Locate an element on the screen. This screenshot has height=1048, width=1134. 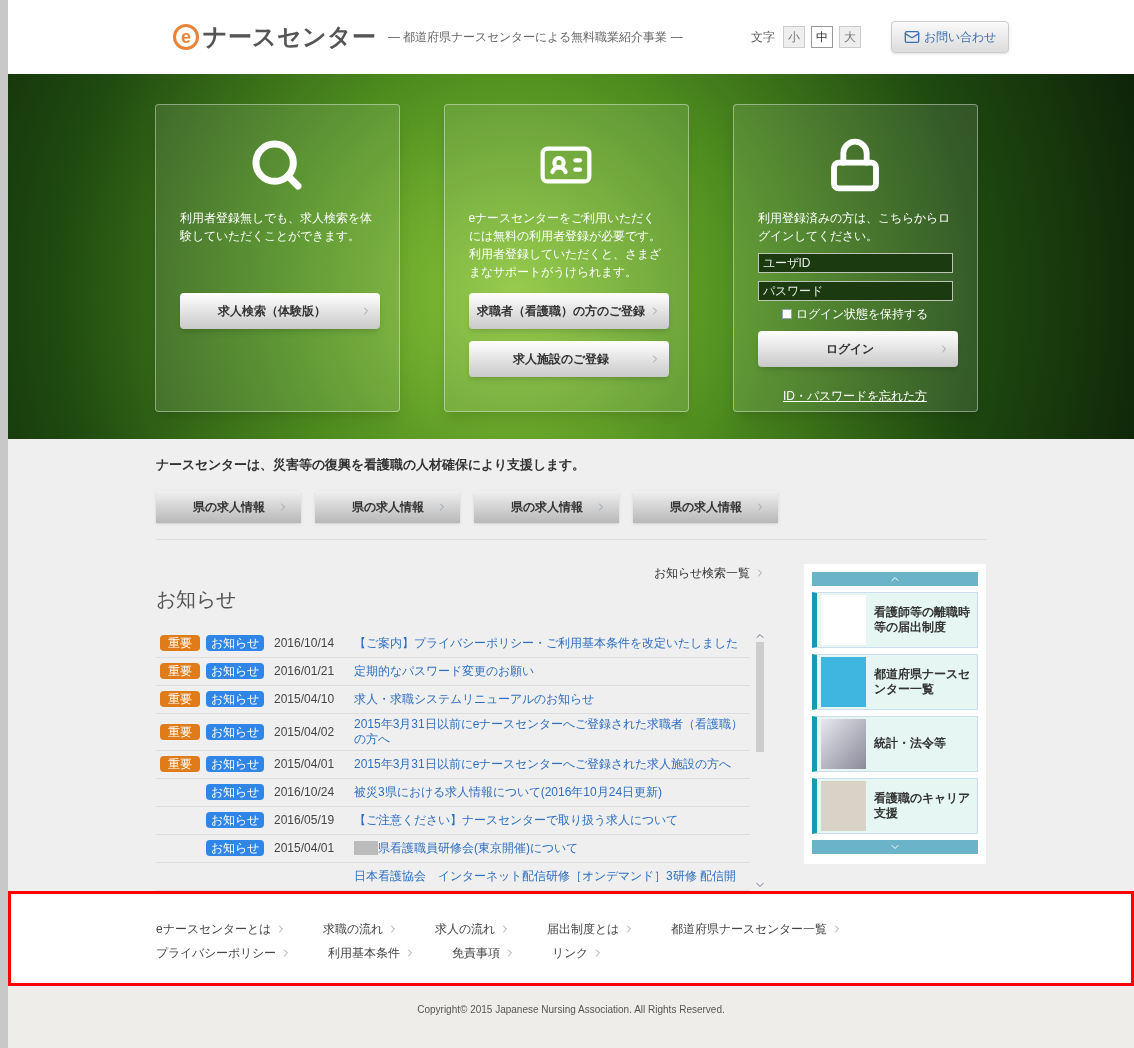
font-size-label: 文字 is located at coordinates (763, 38).